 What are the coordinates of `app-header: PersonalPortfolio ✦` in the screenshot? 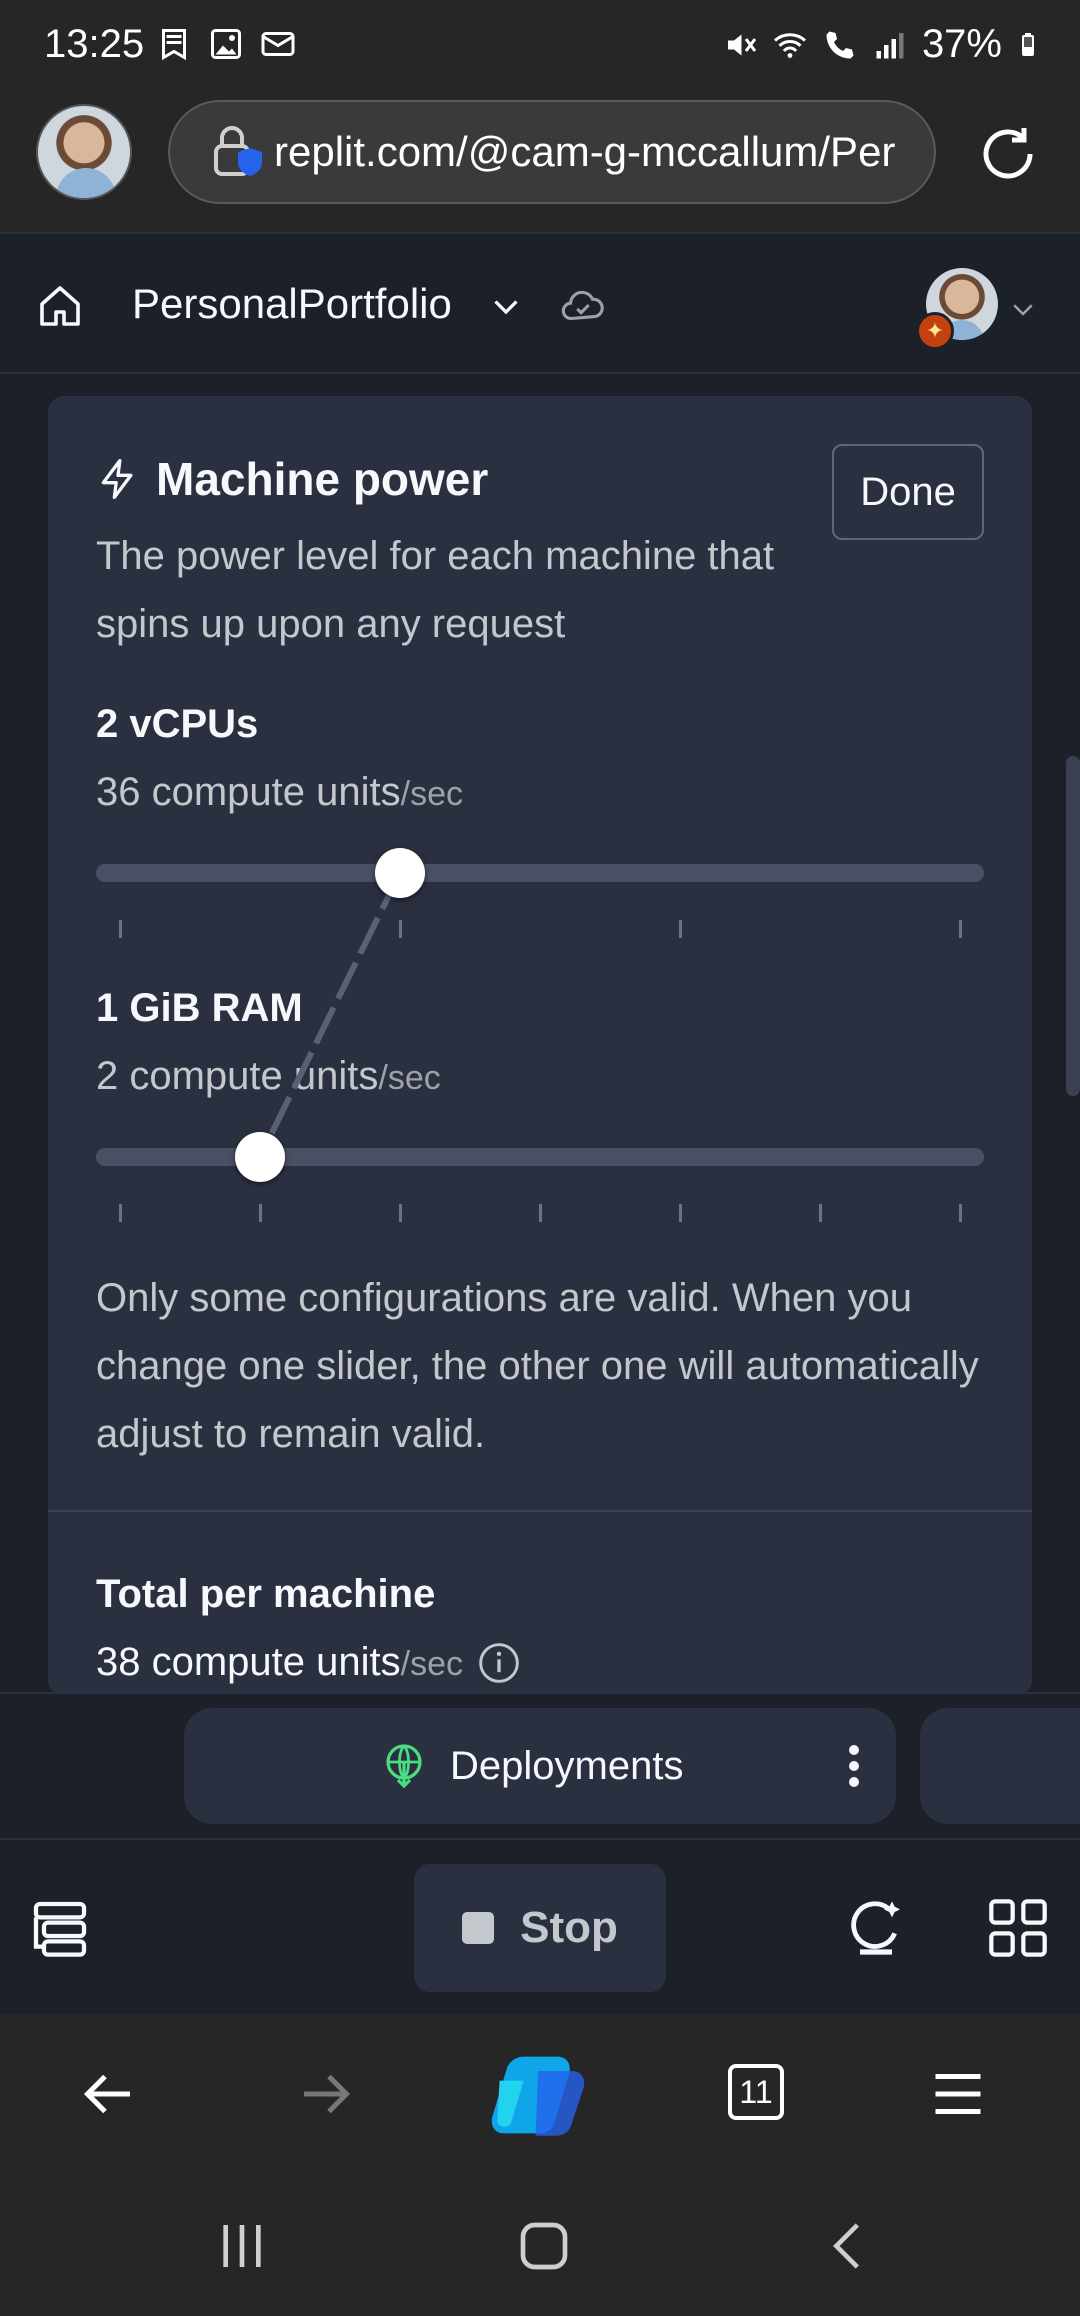 It's located at (540, 303).